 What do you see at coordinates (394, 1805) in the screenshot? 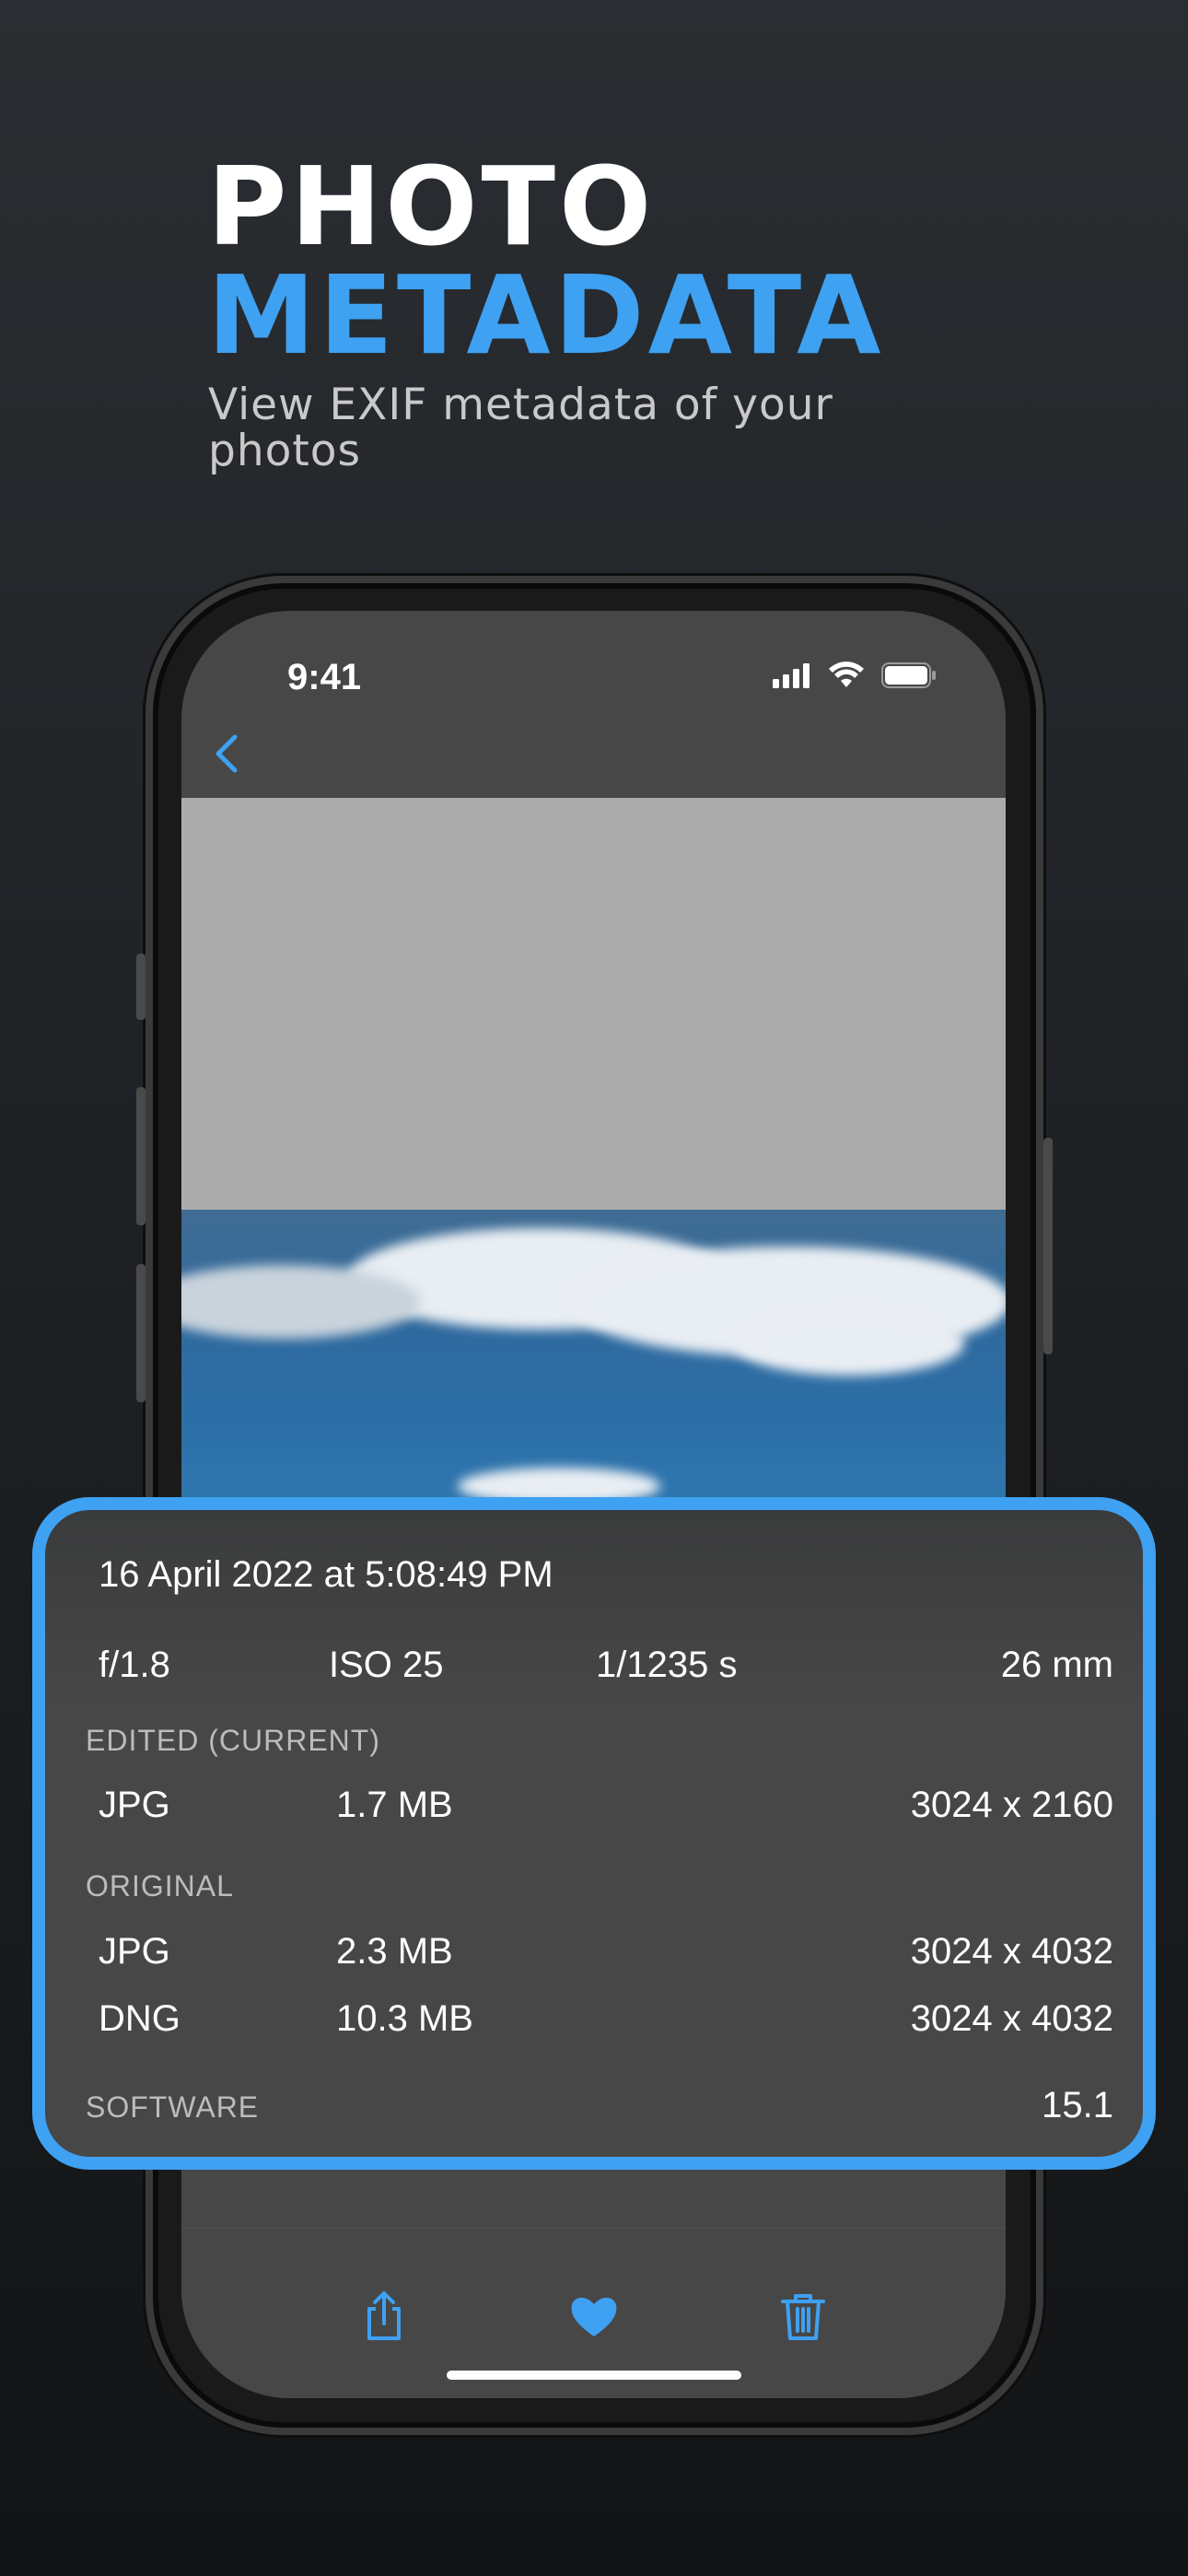
I see `file-size: 1.7 MB` at bounding box center [394, 1805].